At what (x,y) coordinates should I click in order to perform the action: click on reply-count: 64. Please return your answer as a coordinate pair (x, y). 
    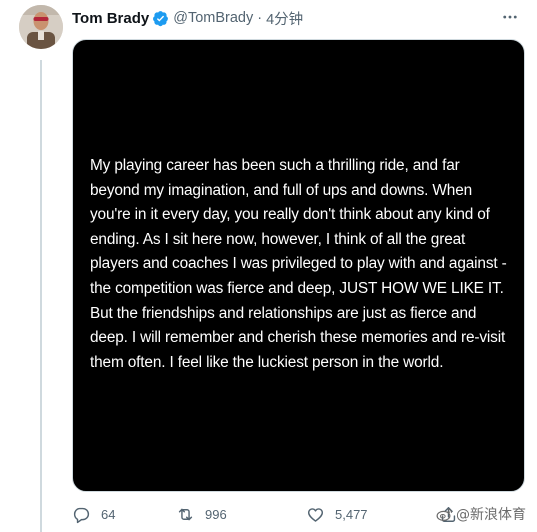
    Looking at the image, I should click on (108, 514).